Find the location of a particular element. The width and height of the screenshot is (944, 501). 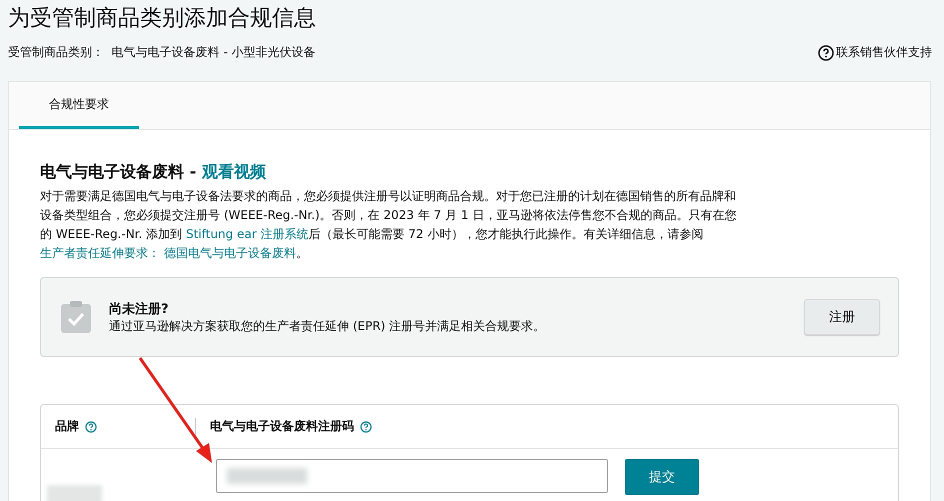

section-title: 电气与电子设备废料 - 观看视频 is located at coordinates (153, 172).